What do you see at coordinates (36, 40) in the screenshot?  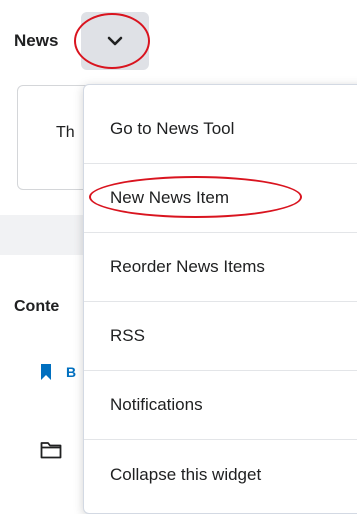 I see `news-widget-title: News` at bounding box center [36, 40].